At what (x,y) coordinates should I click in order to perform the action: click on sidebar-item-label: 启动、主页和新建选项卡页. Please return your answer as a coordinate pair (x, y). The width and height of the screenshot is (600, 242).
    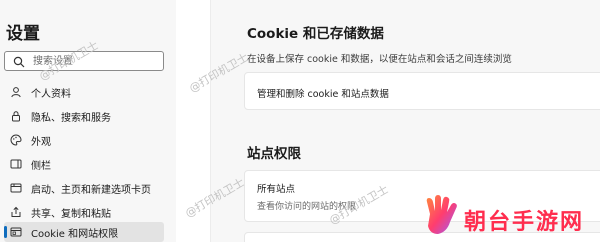
    Looking at the image, I should click on (91, 190).